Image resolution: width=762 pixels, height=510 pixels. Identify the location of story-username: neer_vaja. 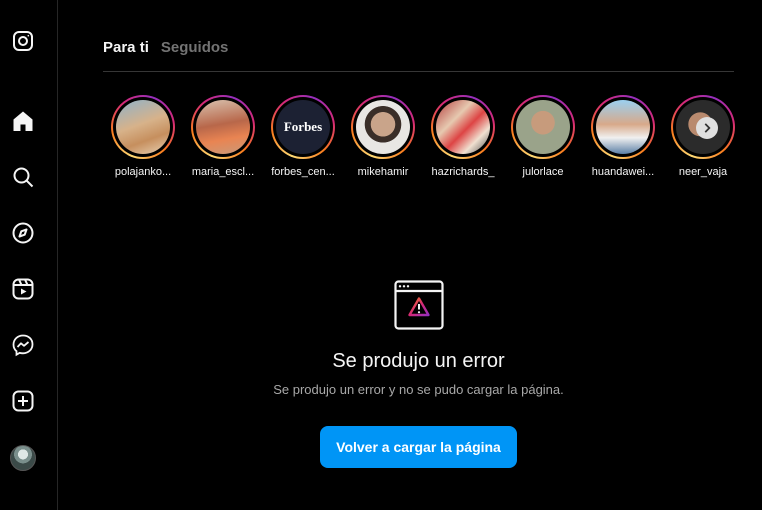
(703, 172).